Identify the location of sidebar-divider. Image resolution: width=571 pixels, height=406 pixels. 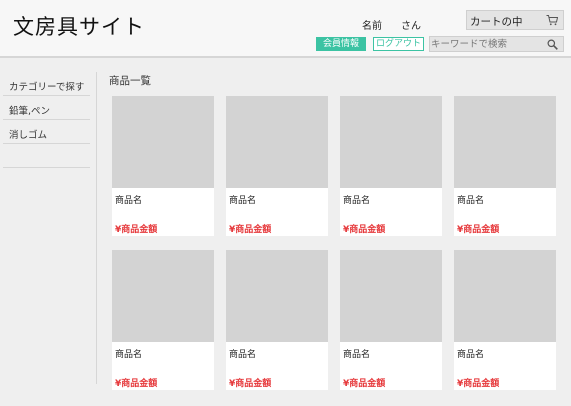
(46, 156).